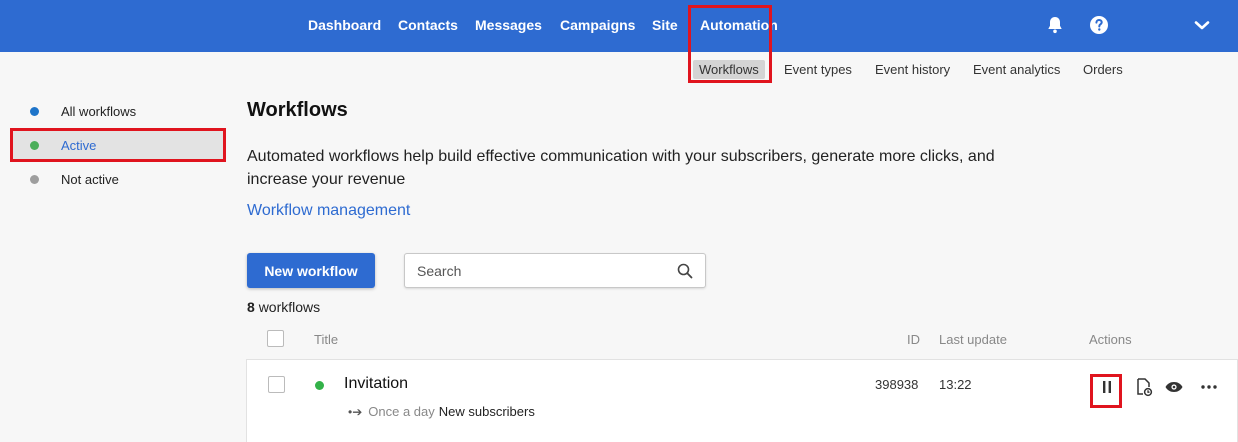 This screenshot has height=442, width=1238. I want to click on column-title: Title, so click(326, 339).